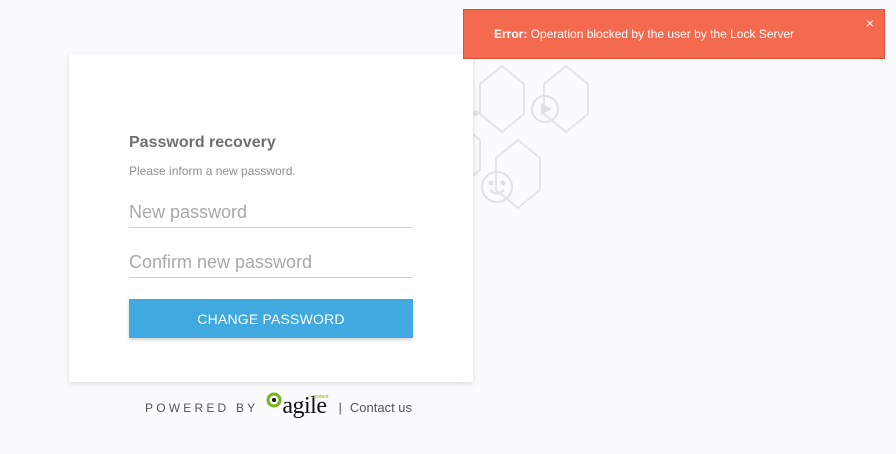 The height and width of the screenshot is (454, 896). What do you see at coordinates (202, 142) in the screenshot?
I see `card-title: Password recovery` at bounding box center [202, 142].